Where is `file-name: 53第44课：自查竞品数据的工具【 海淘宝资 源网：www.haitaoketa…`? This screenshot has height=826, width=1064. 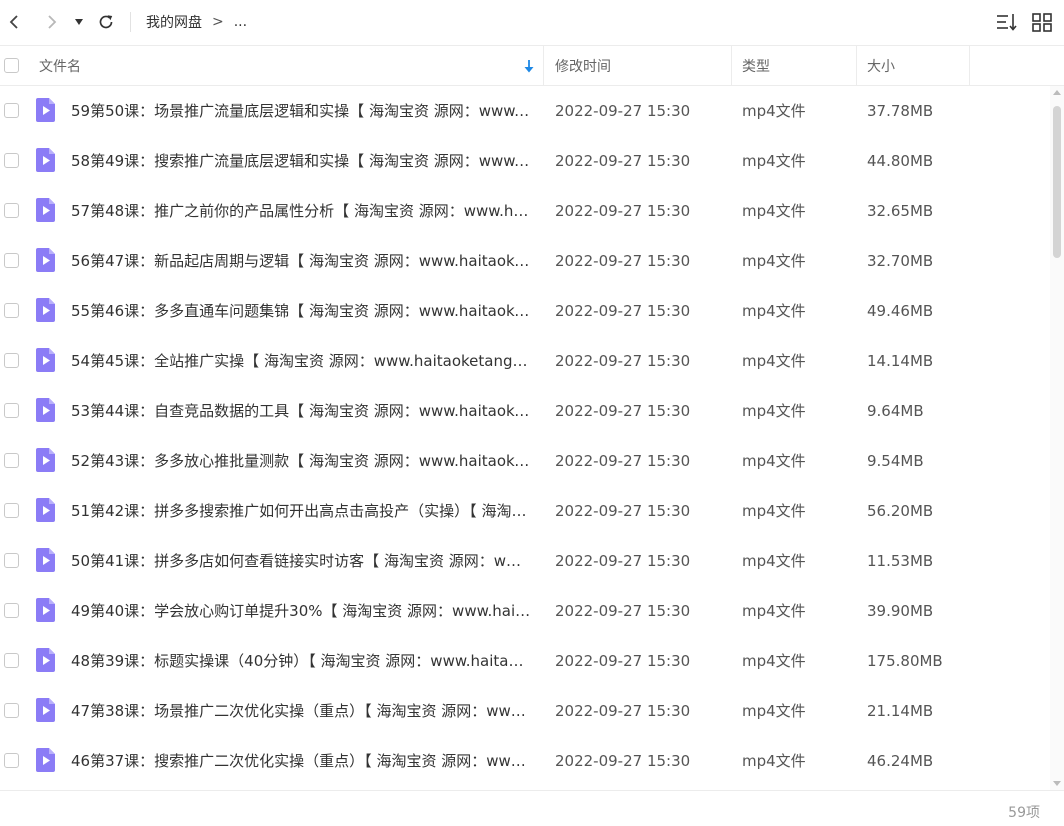 file-name: 53第44课：自查竞品数据的工具【 海淘宝资 源网：www.haitaoketa… is located at coordinates (301, 411).